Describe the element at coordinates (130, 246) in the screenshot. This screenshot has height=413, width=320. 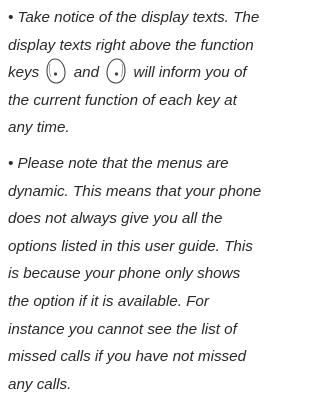
I see `text-line: options listed in this user guide. This` at that location.